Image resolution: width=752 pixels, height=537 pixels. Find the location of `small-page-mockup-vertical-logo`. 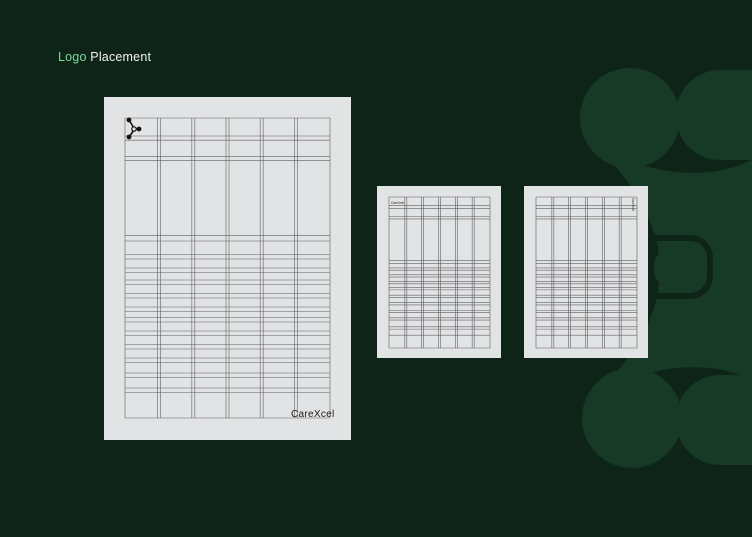

small-page-mockup-vertical-logo is located at coordinates (586, 272).